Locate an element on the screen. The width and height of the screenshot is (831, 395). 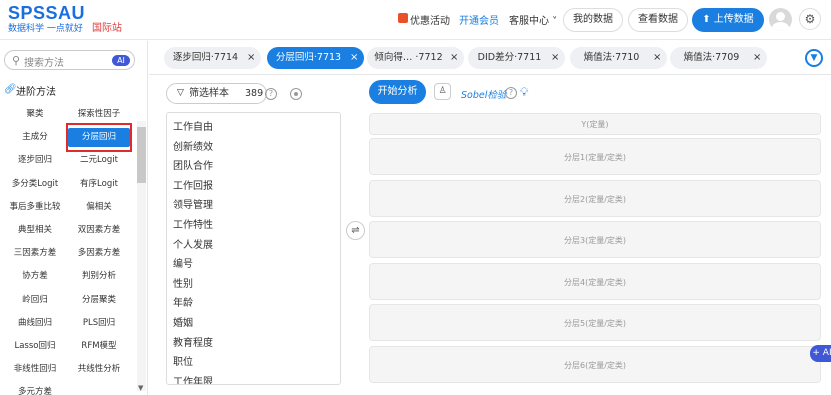
method-button: 分层回归 is located at coordinates (99, 138).